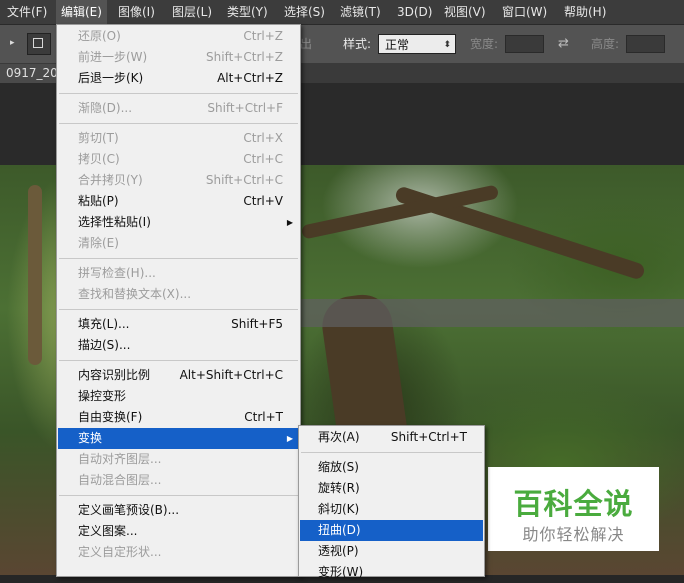 The image size is (684, 583). I want to click on style-select: 正常 ⬍, so click(417, 44).